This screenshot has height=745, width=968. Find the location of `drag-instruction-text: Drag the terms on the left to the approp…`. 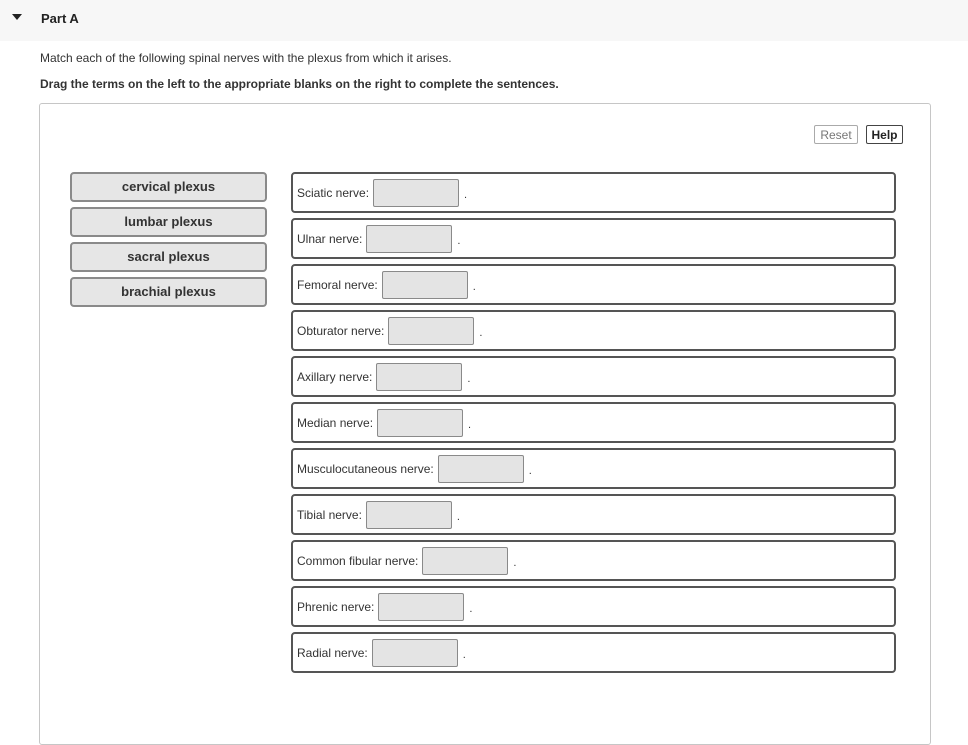

drag-instruction-text: Drag the terms on the left to the approp… is located at coordinates (299, 84).